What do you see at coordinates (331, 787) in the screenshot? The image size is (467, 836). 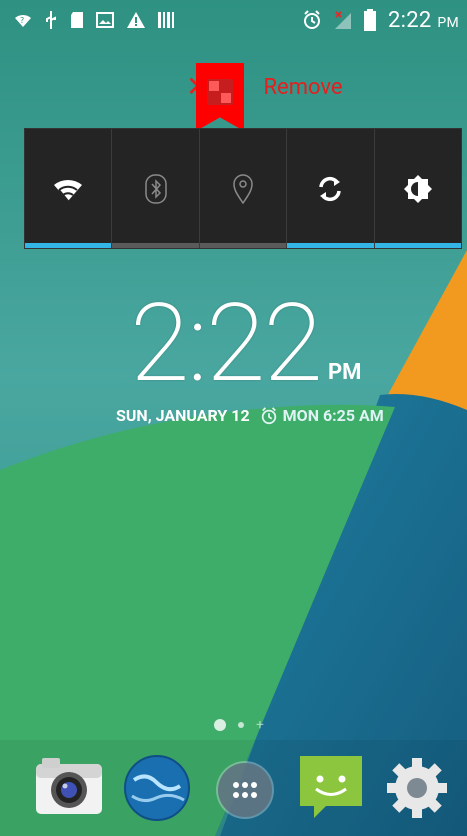 I see `messaging-app-icon` at bounding box center [331, 787].